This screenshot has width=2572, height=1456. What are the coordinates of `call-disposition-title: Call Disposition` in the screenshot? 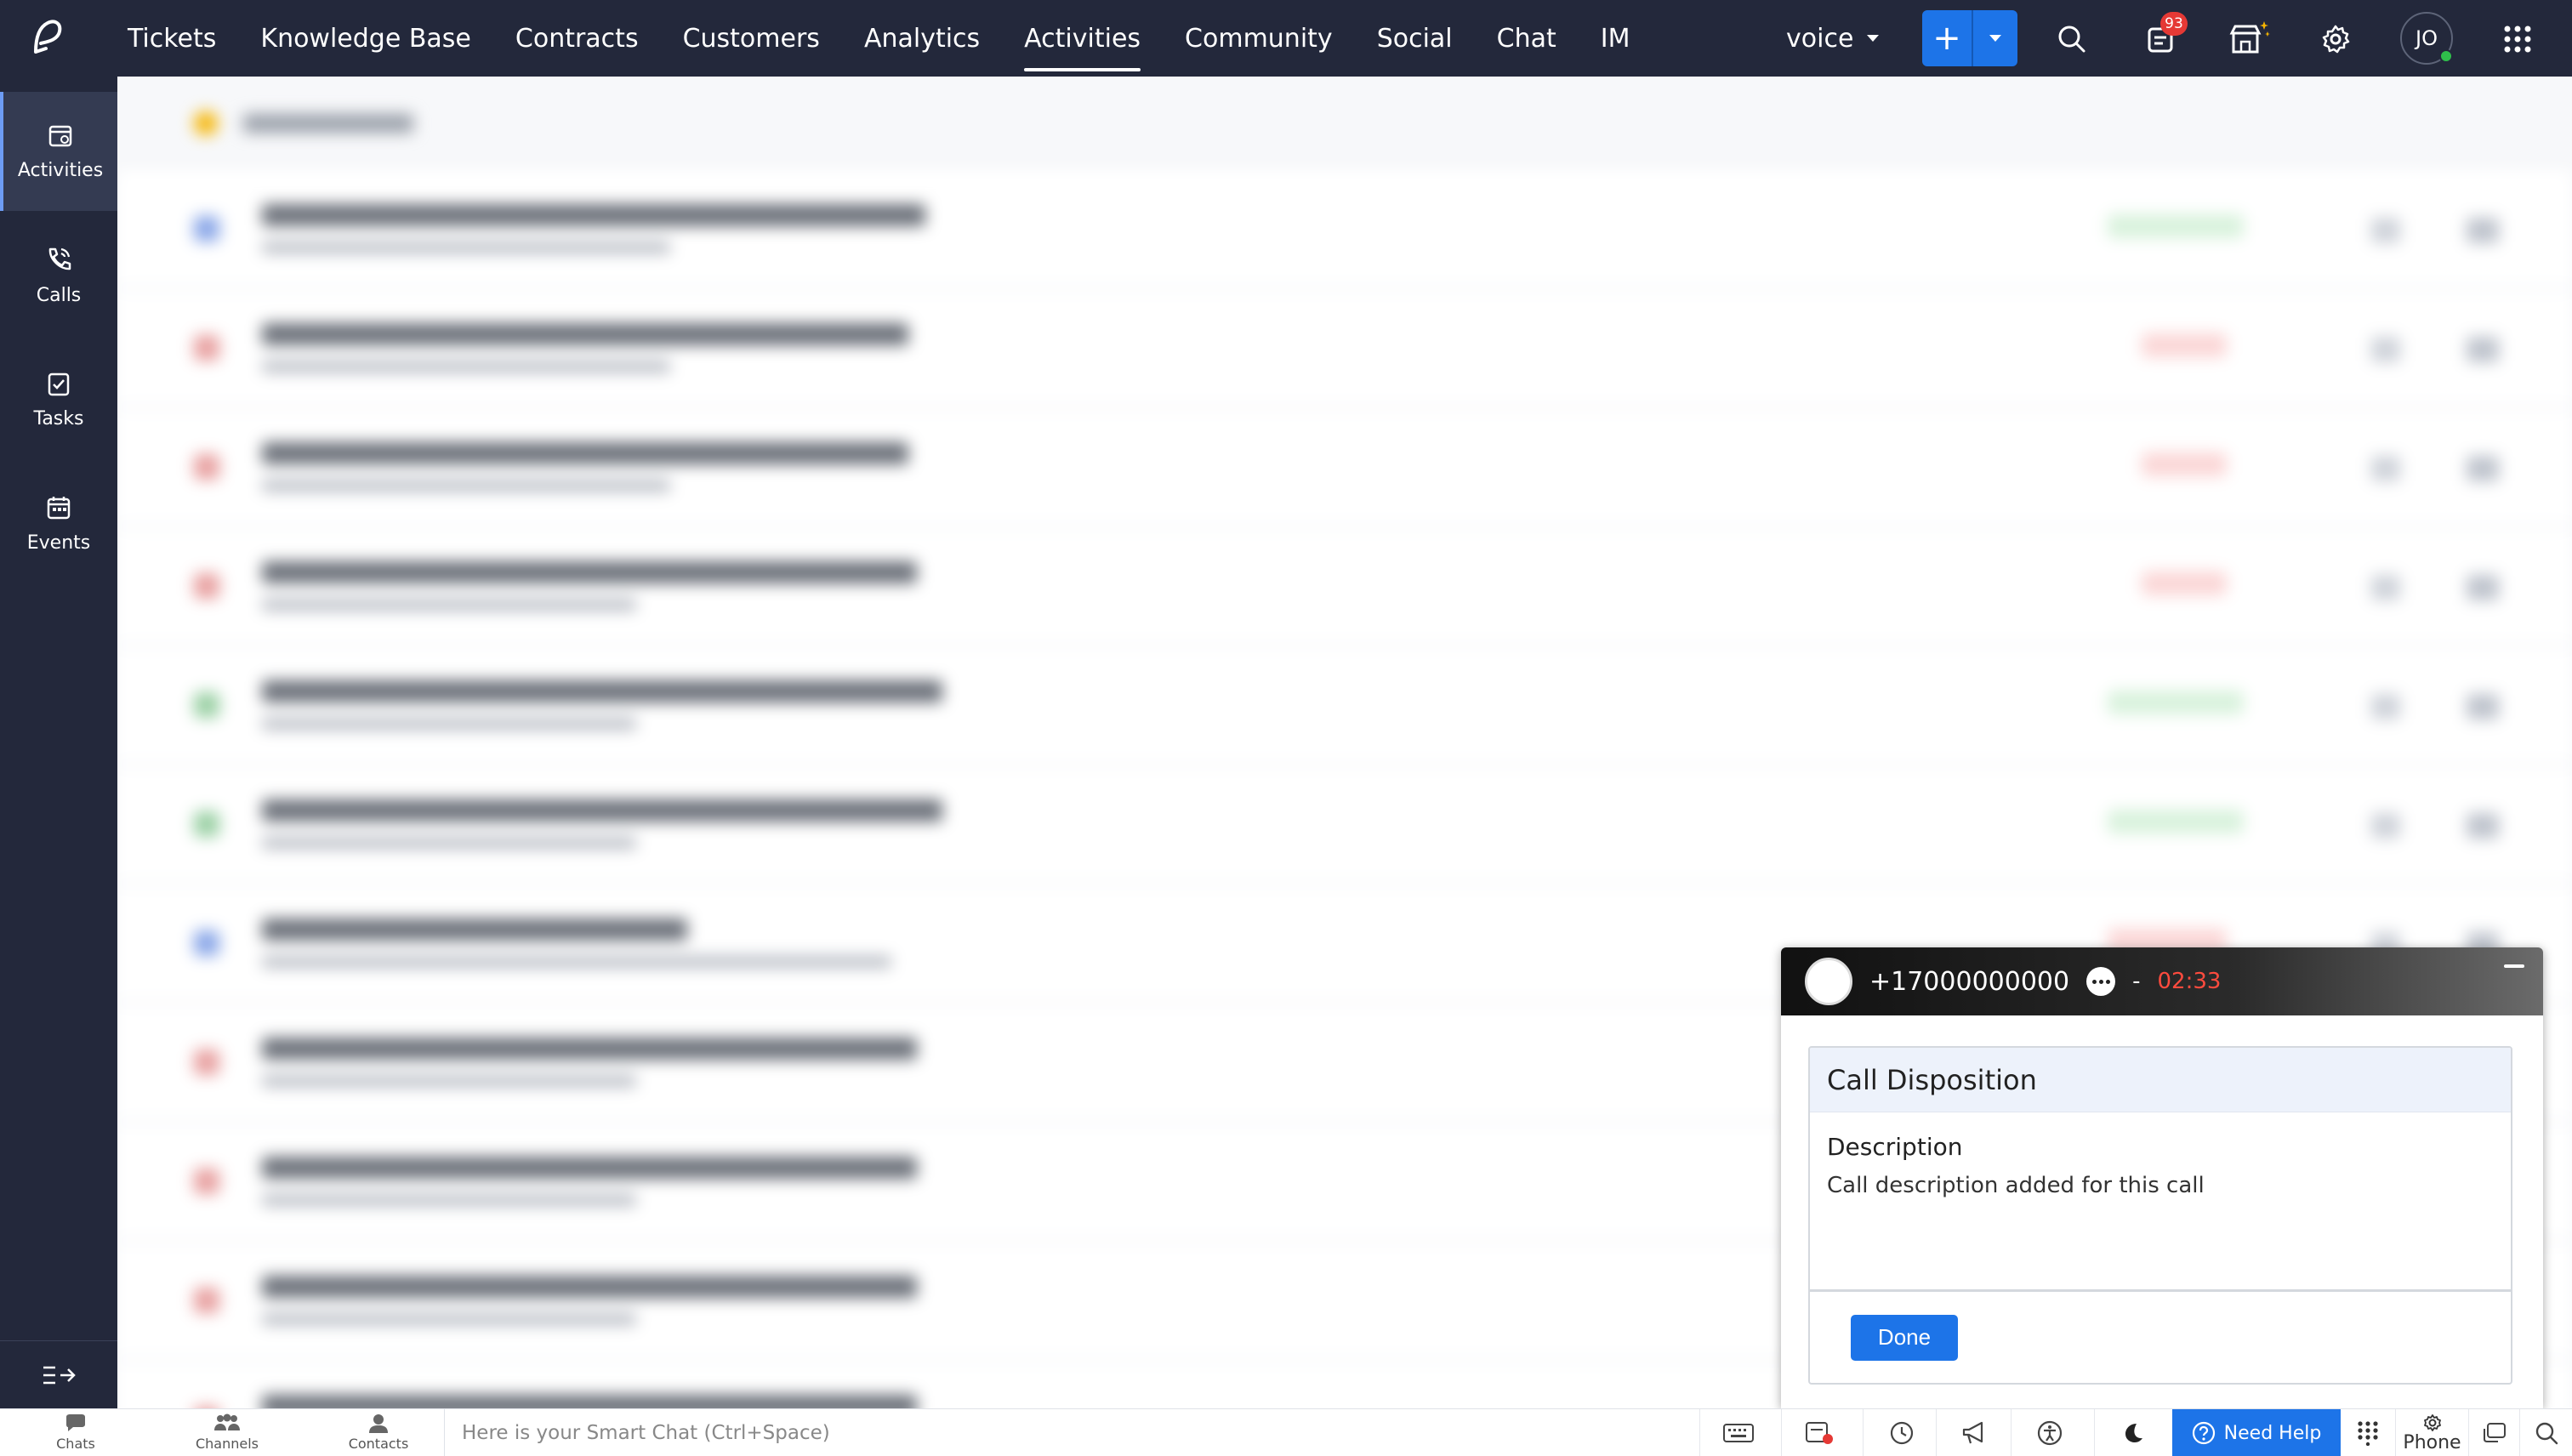 It's located at (2160, 1080).